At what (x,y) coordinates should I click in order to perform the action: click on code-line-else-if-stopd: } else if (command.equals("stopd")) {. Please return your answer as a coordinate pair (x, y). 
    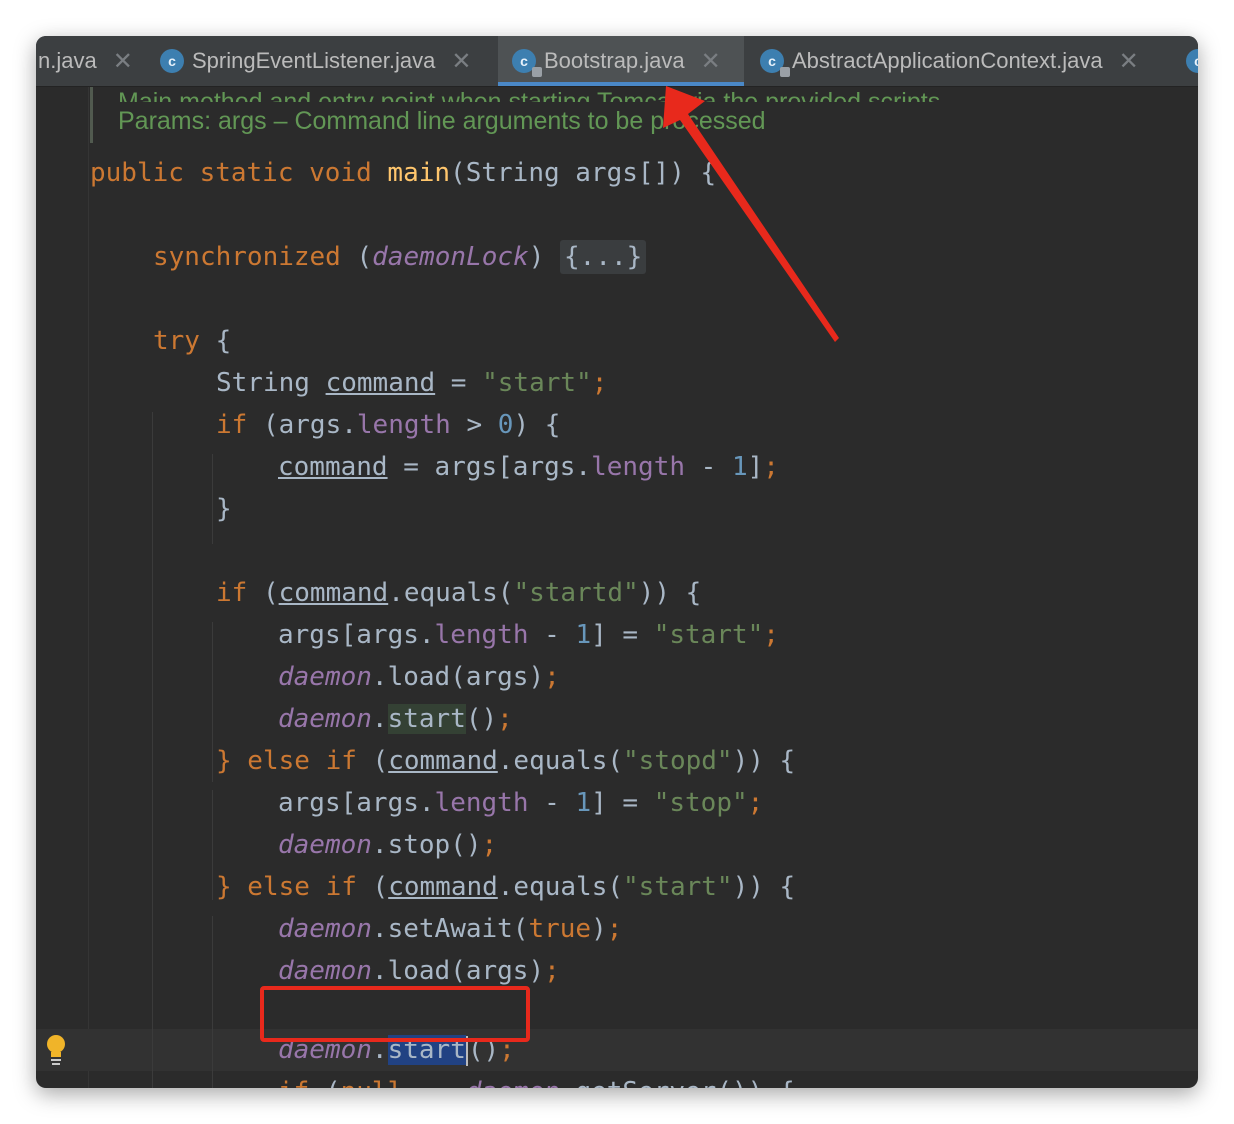
    Looking at the image, I should click on (506, 761).